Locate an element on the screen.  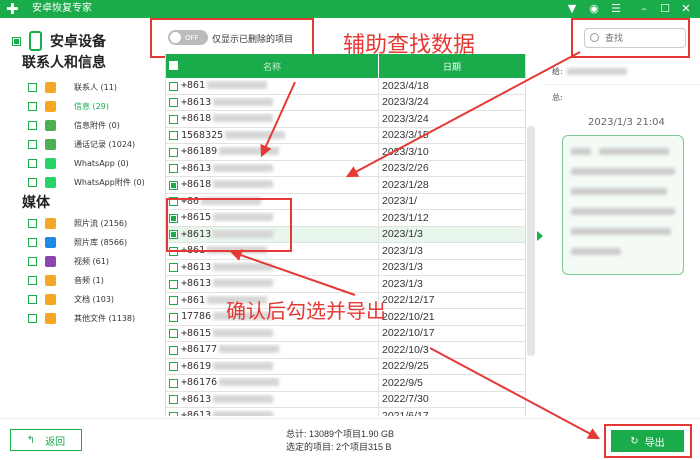
row-name: 1568325 is located at coordinates (278, 135).